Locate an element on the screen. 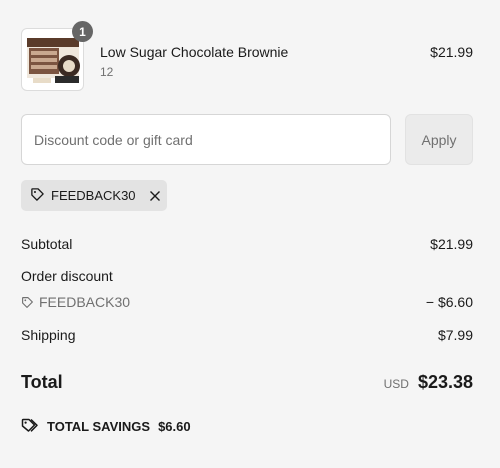 This screenshot has height=468, width=500. remove-discount-button is located at coordinates (155, 196).